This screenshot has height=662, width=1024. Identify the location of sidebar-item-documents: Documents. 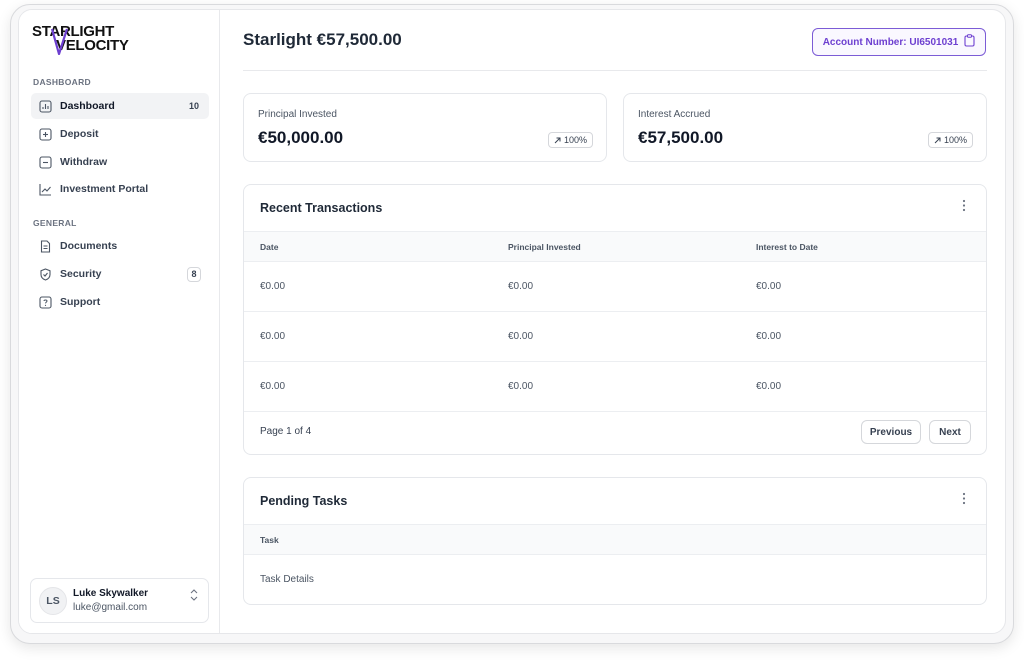
(120, 246).